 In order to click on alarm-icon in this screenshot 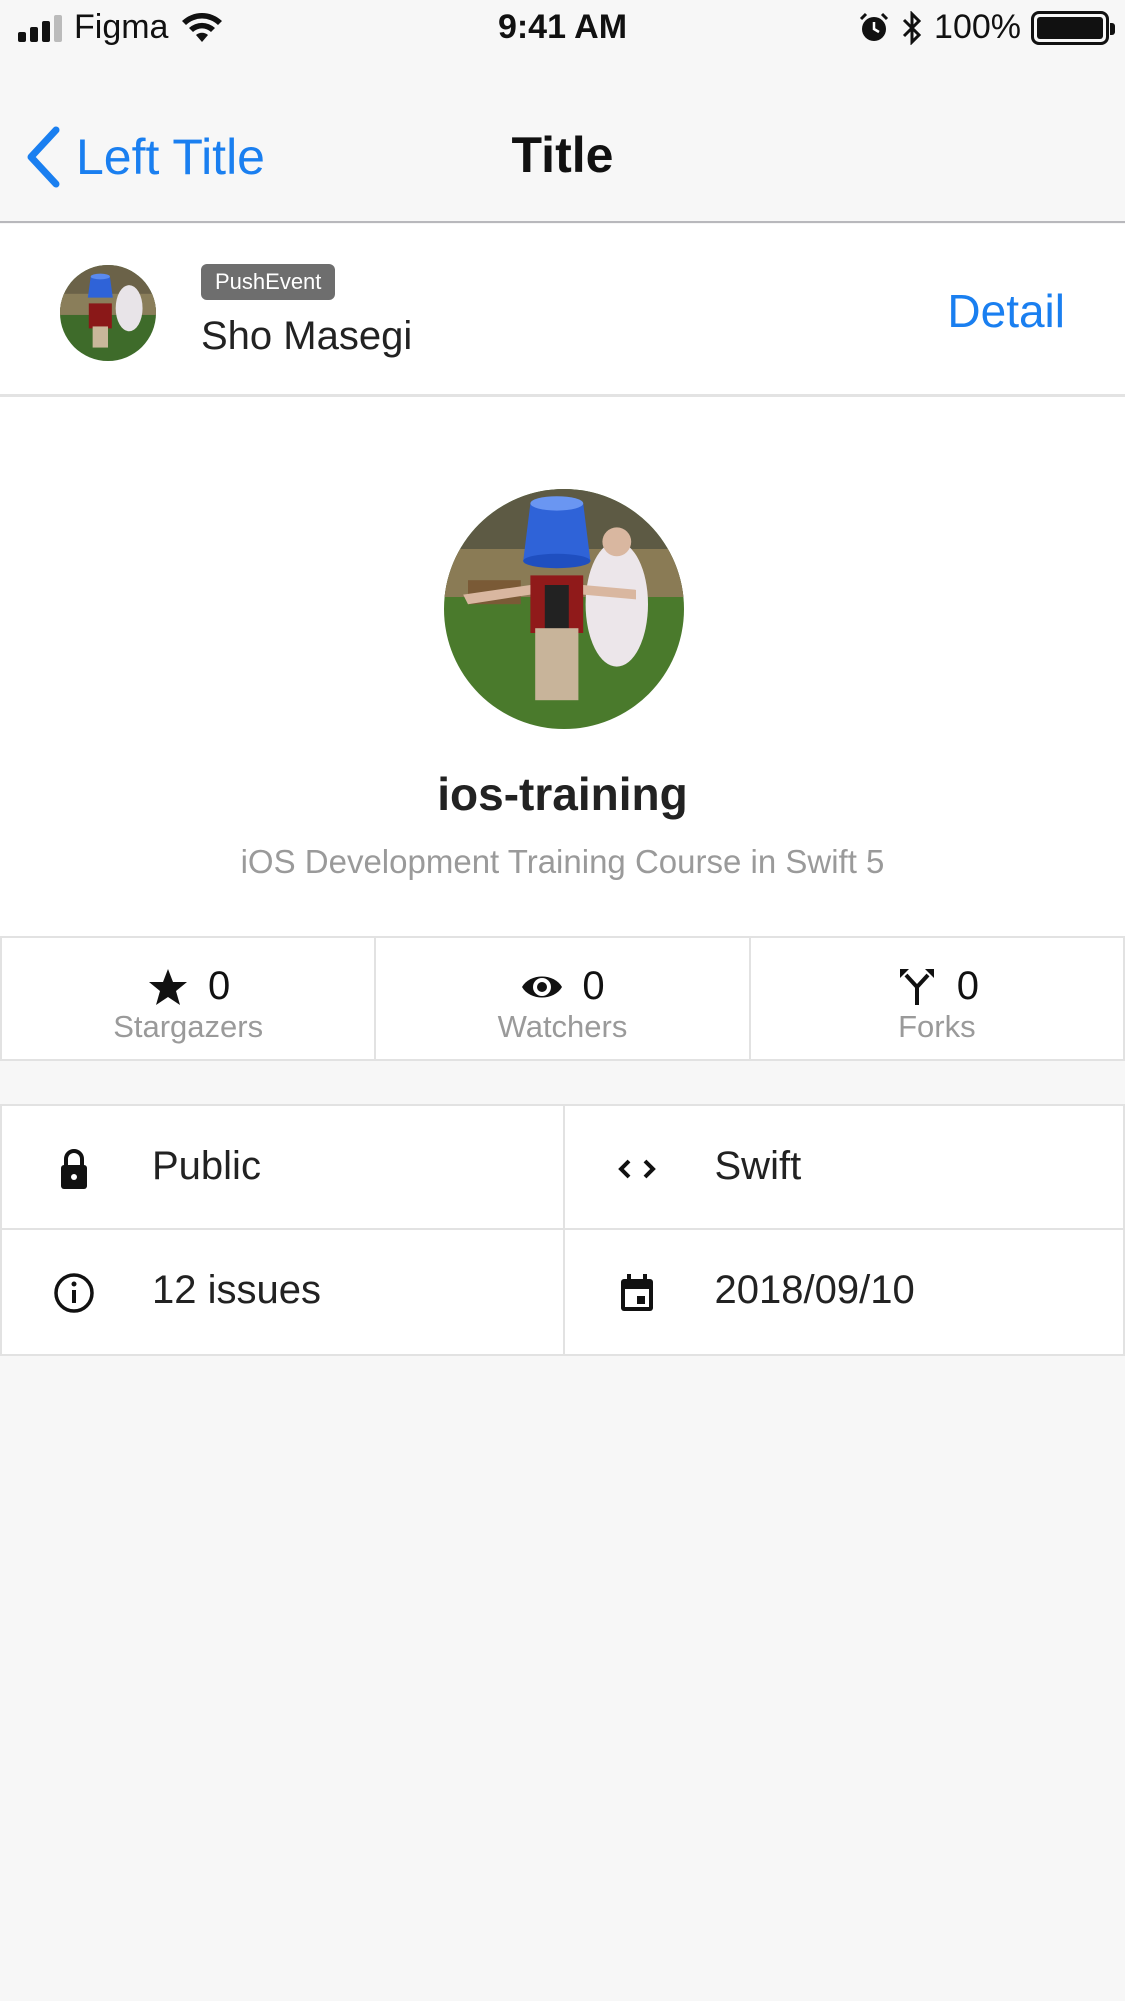, I will do `click(874, 26)`.